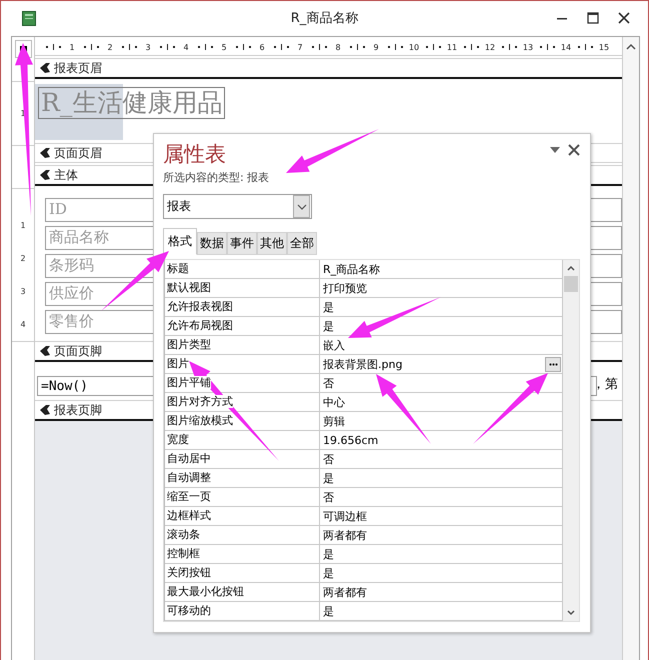  Describe the element at coordinates (132, 103) in the screenshot. I see `report-title-label: R_生活健康用品` at that location.